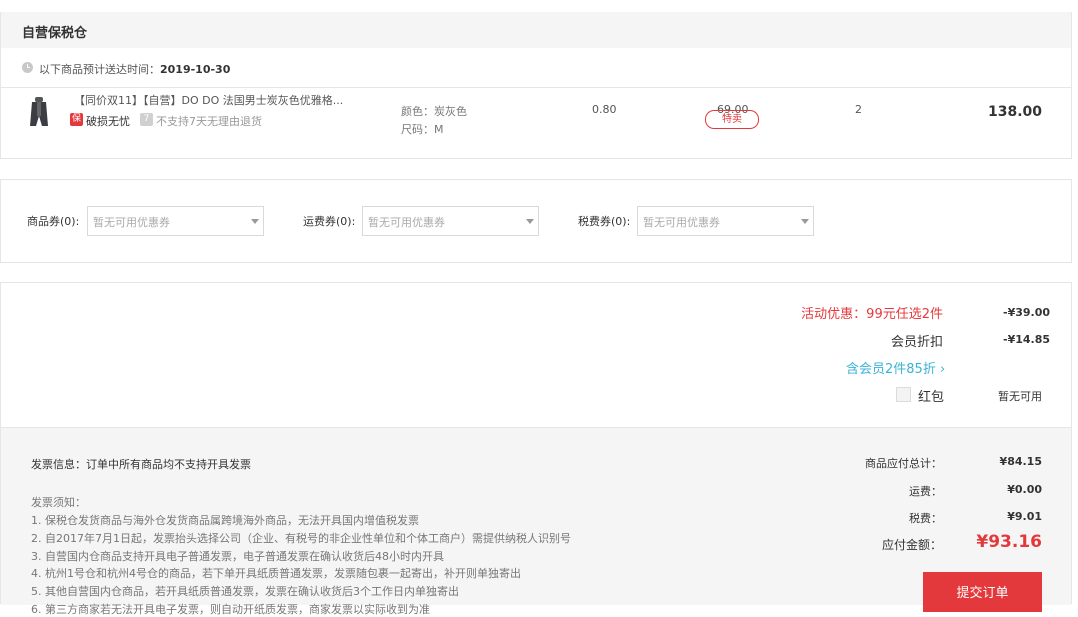  What do you see at coordinates (916, 342) in the screenshot?
I see `member-discount-label: 会员折扣` at bounding box center [916, 342].